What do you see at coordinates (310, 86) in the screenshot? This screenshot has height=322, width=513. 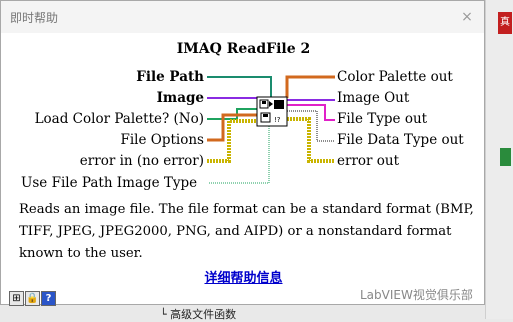 I see `wire-color-palette-out` at bounding box center [310, 86].